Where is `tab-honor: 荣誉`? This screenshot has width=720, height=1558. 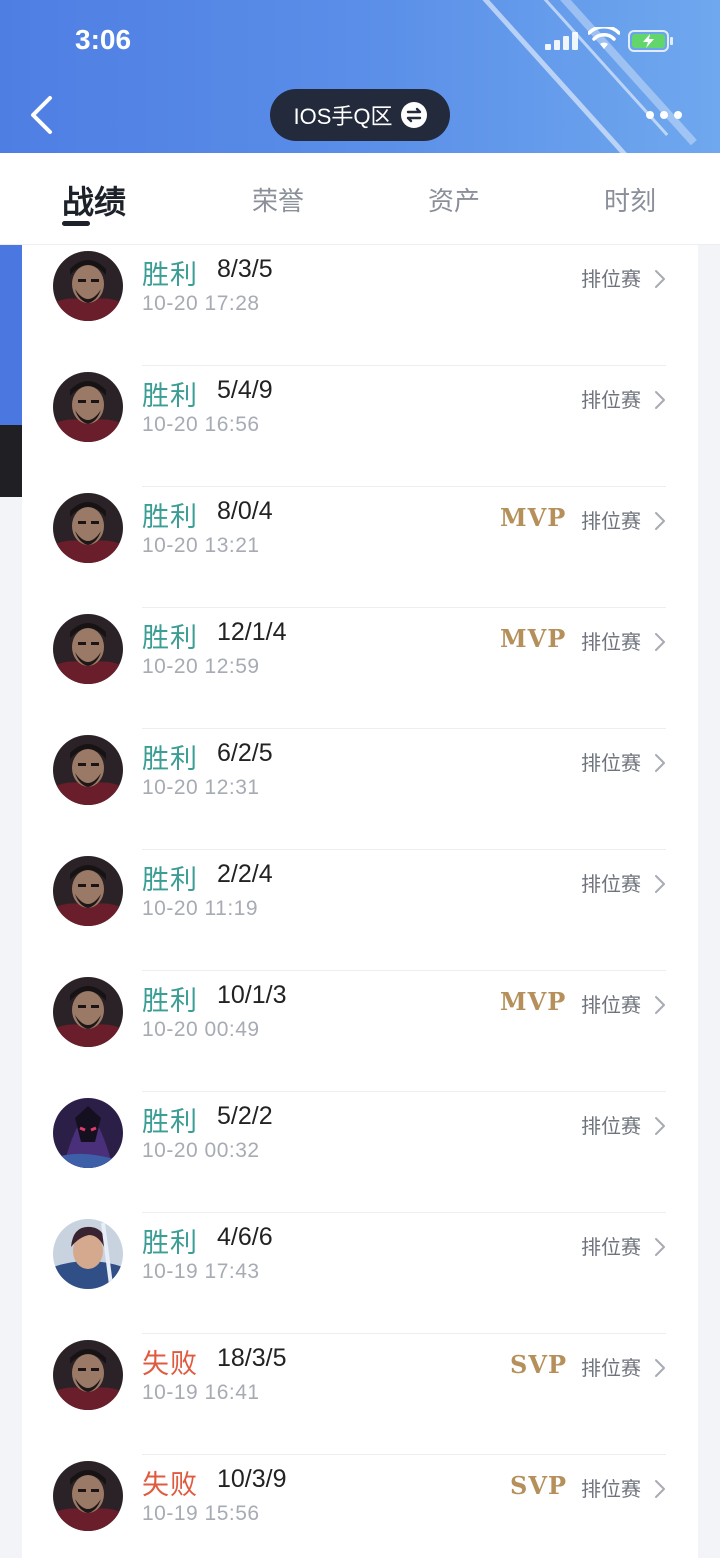 tab-honor: 荣誉 is located at coordinates (278, 199).